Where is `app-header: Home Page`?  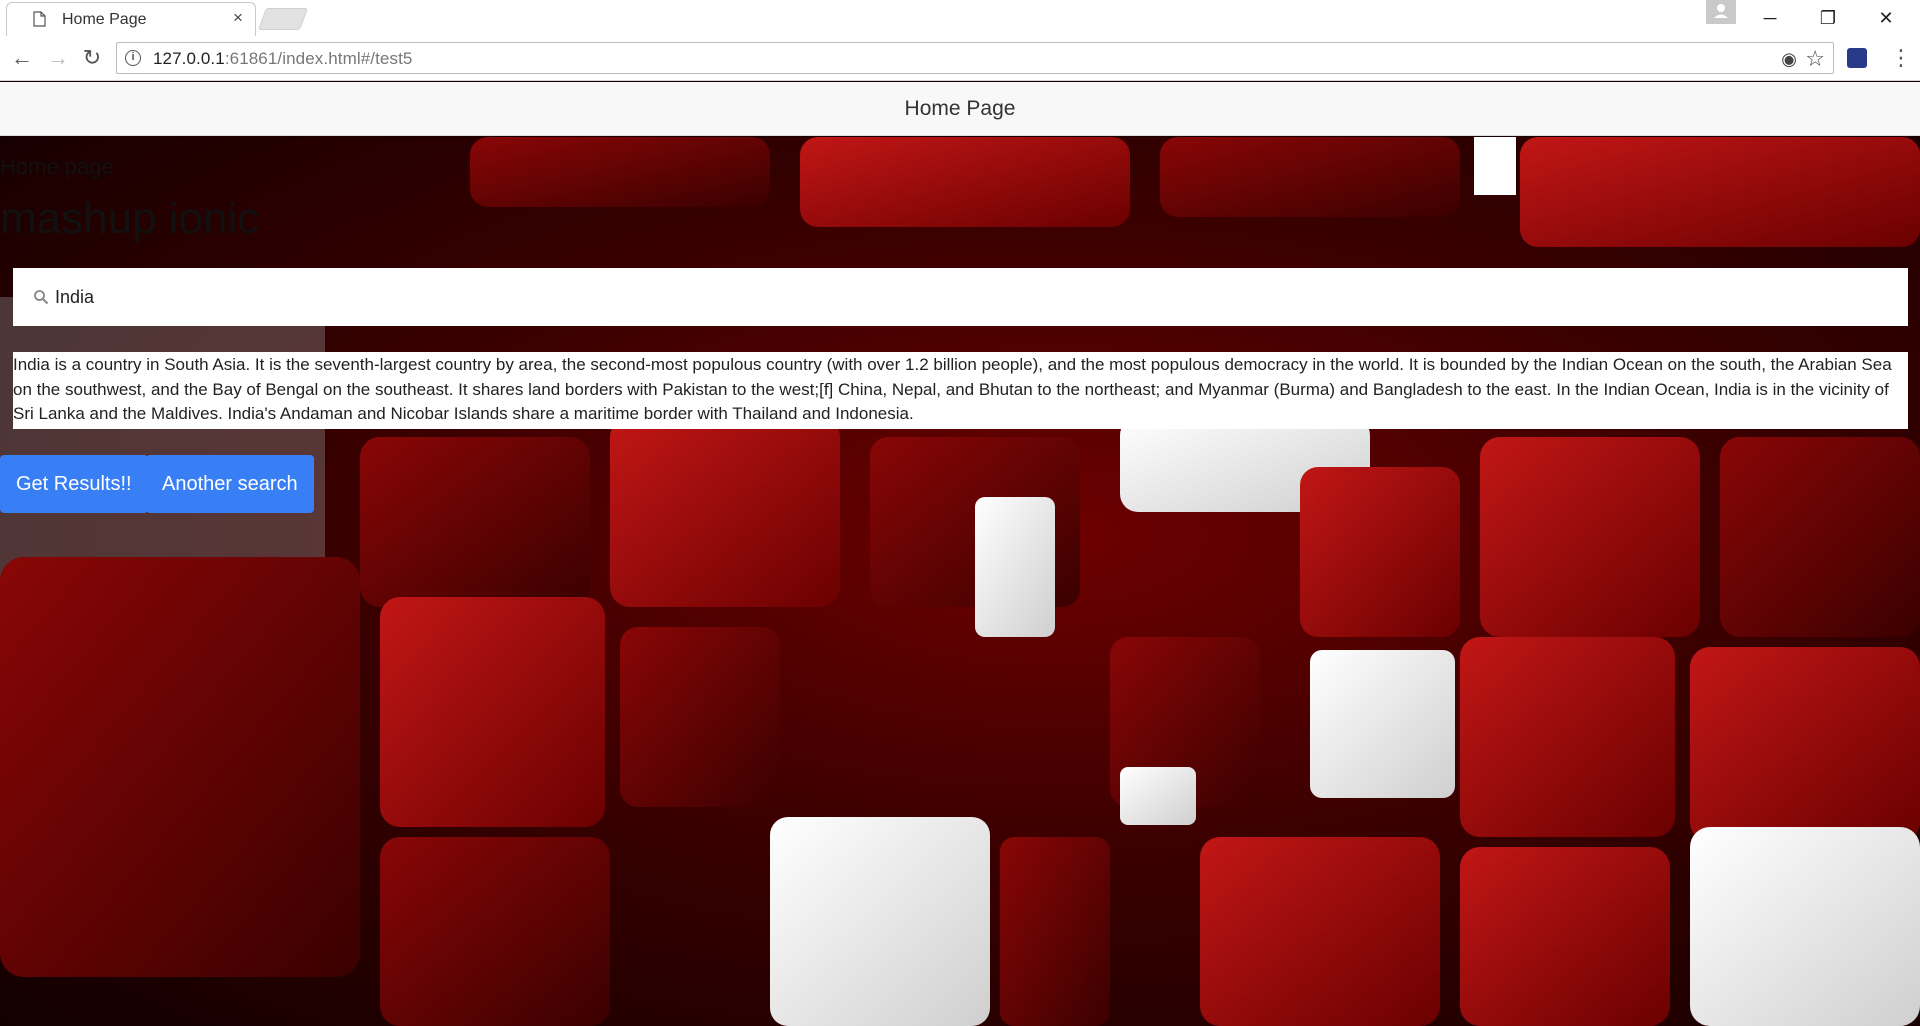 app-header: Home Page is located at coordinates (960, 109).